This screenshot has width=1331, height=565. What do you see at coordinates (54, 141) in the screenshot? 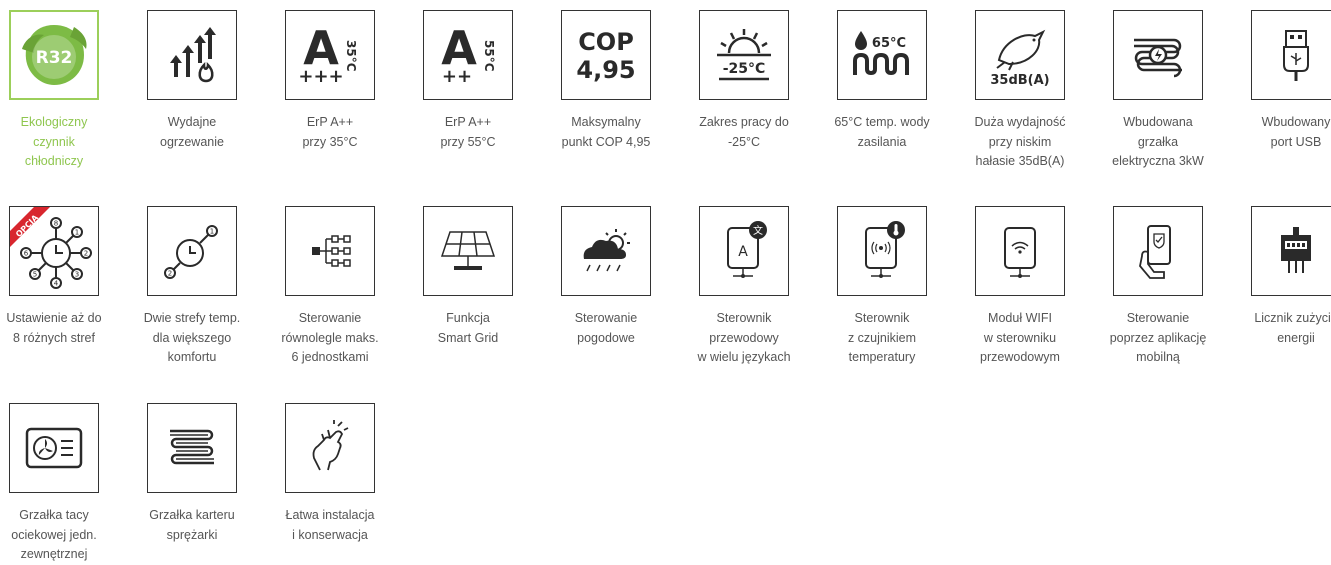
I see `feature-caption: Ekologiczny czynnik chłodniczy` at bounding box center [54, 141].